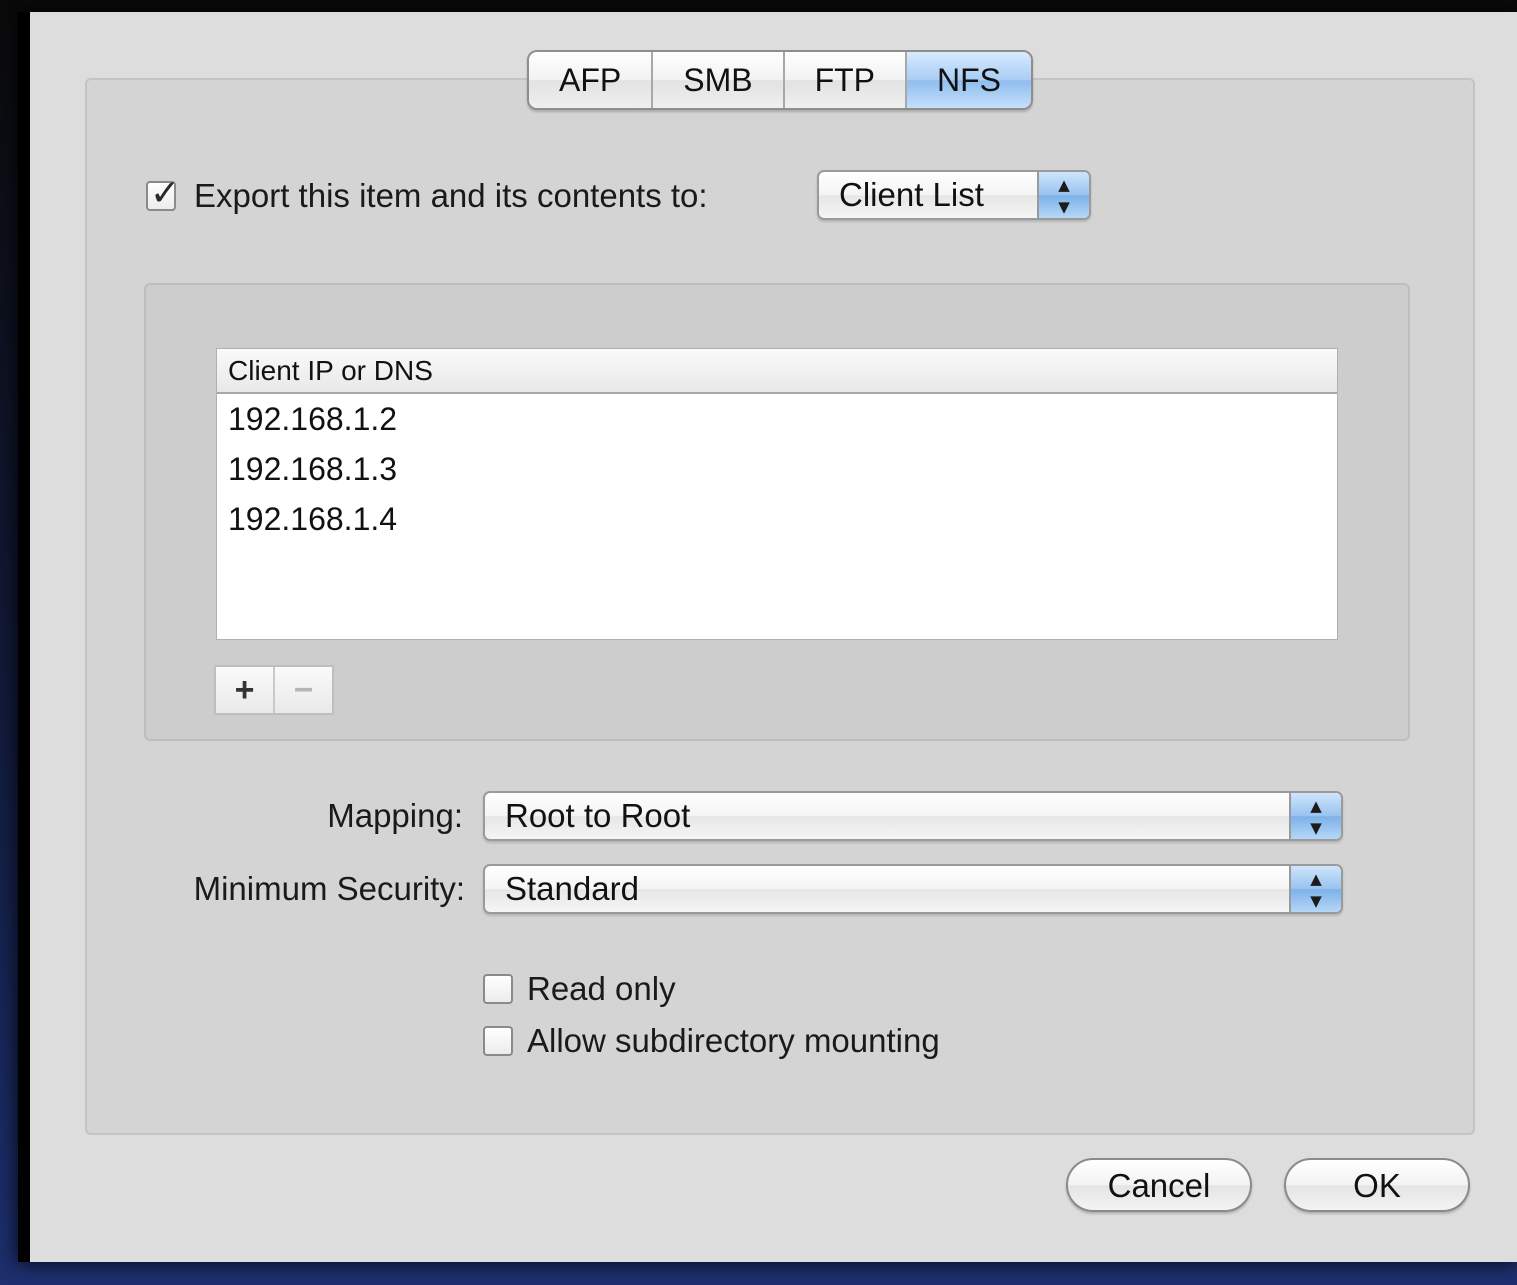  Describe the element at coordinates (245, 690) in the screenshot. I see `add-client-button: +` at that location.